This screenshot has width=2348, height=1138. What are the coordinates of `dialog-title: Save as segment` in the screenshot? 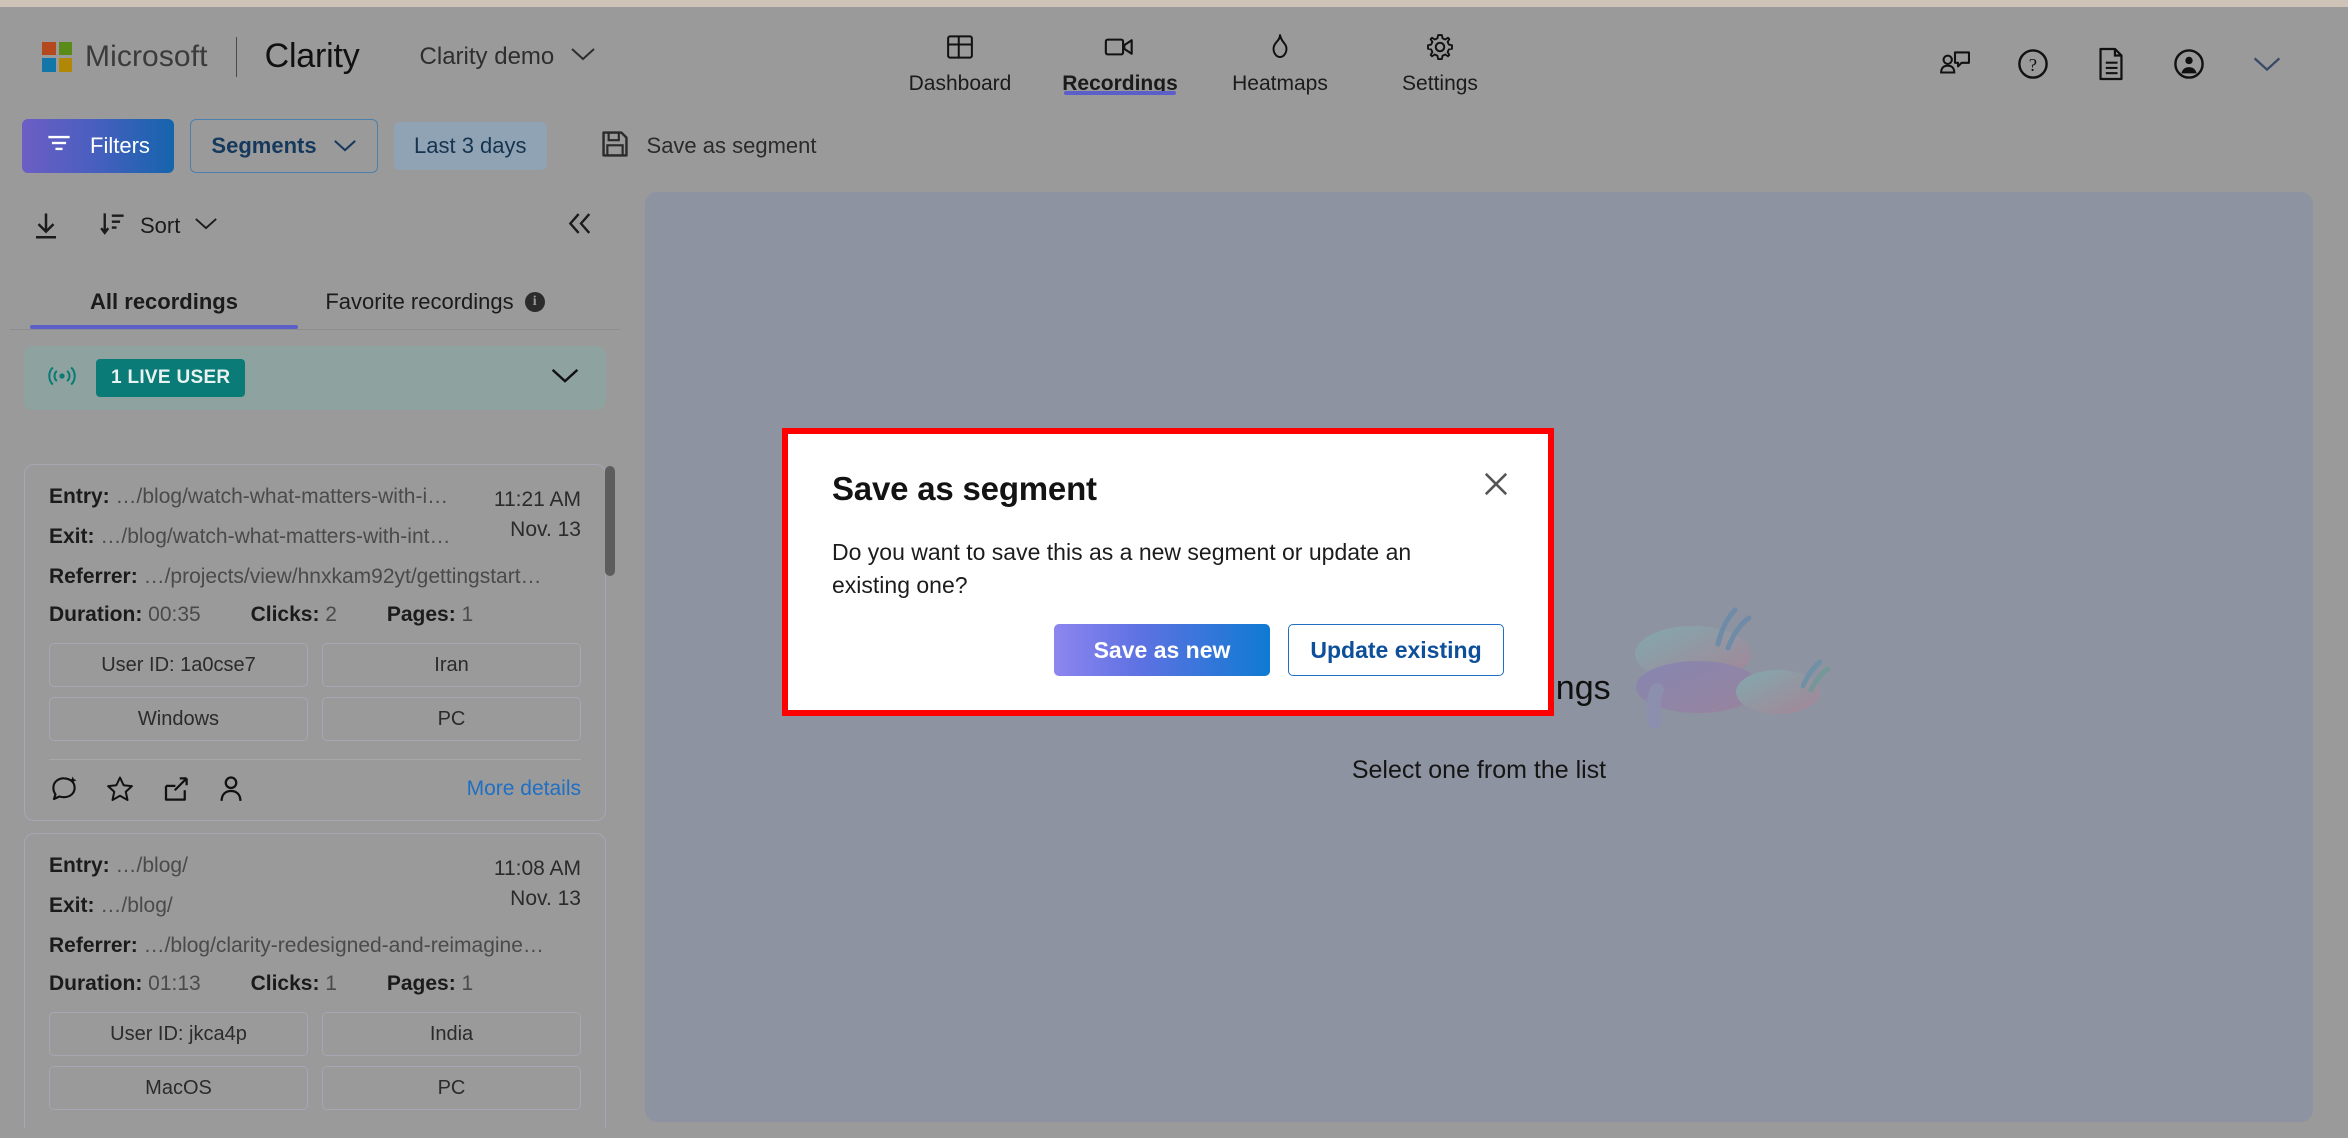 It's located at (964, 488).